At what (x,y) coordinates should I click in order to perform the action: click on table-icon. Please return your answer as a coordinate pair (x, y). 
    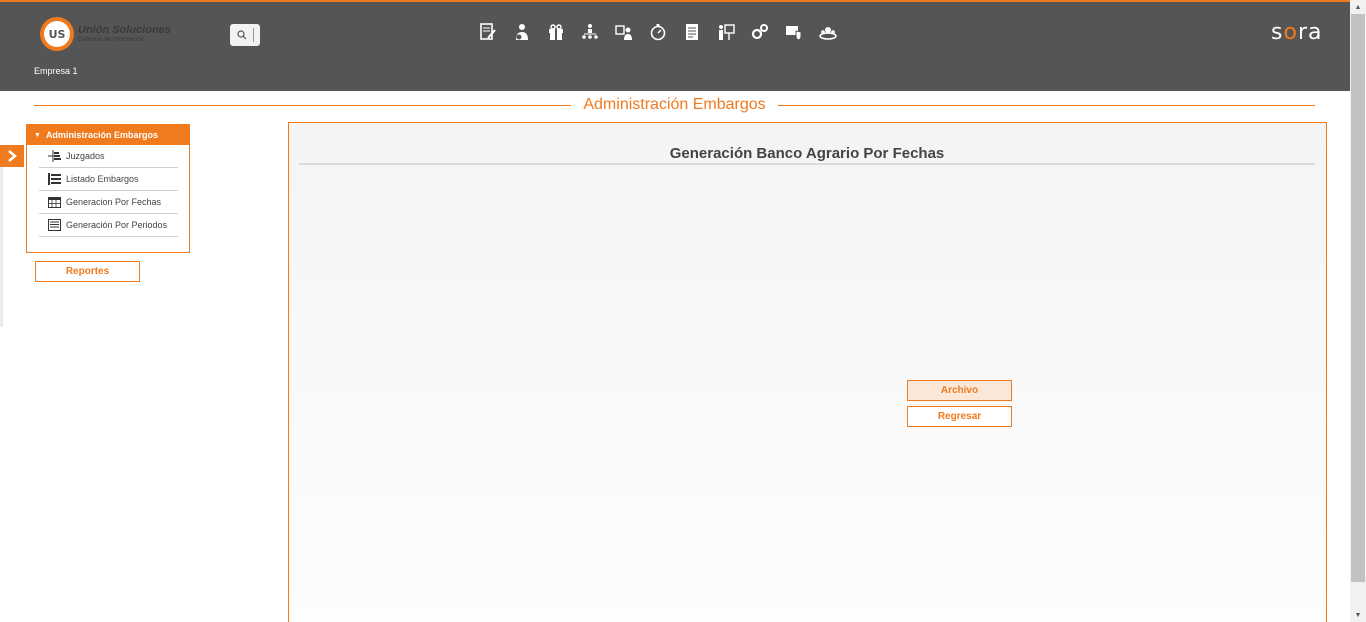
    Looking at the image, I should click on (54, 225).